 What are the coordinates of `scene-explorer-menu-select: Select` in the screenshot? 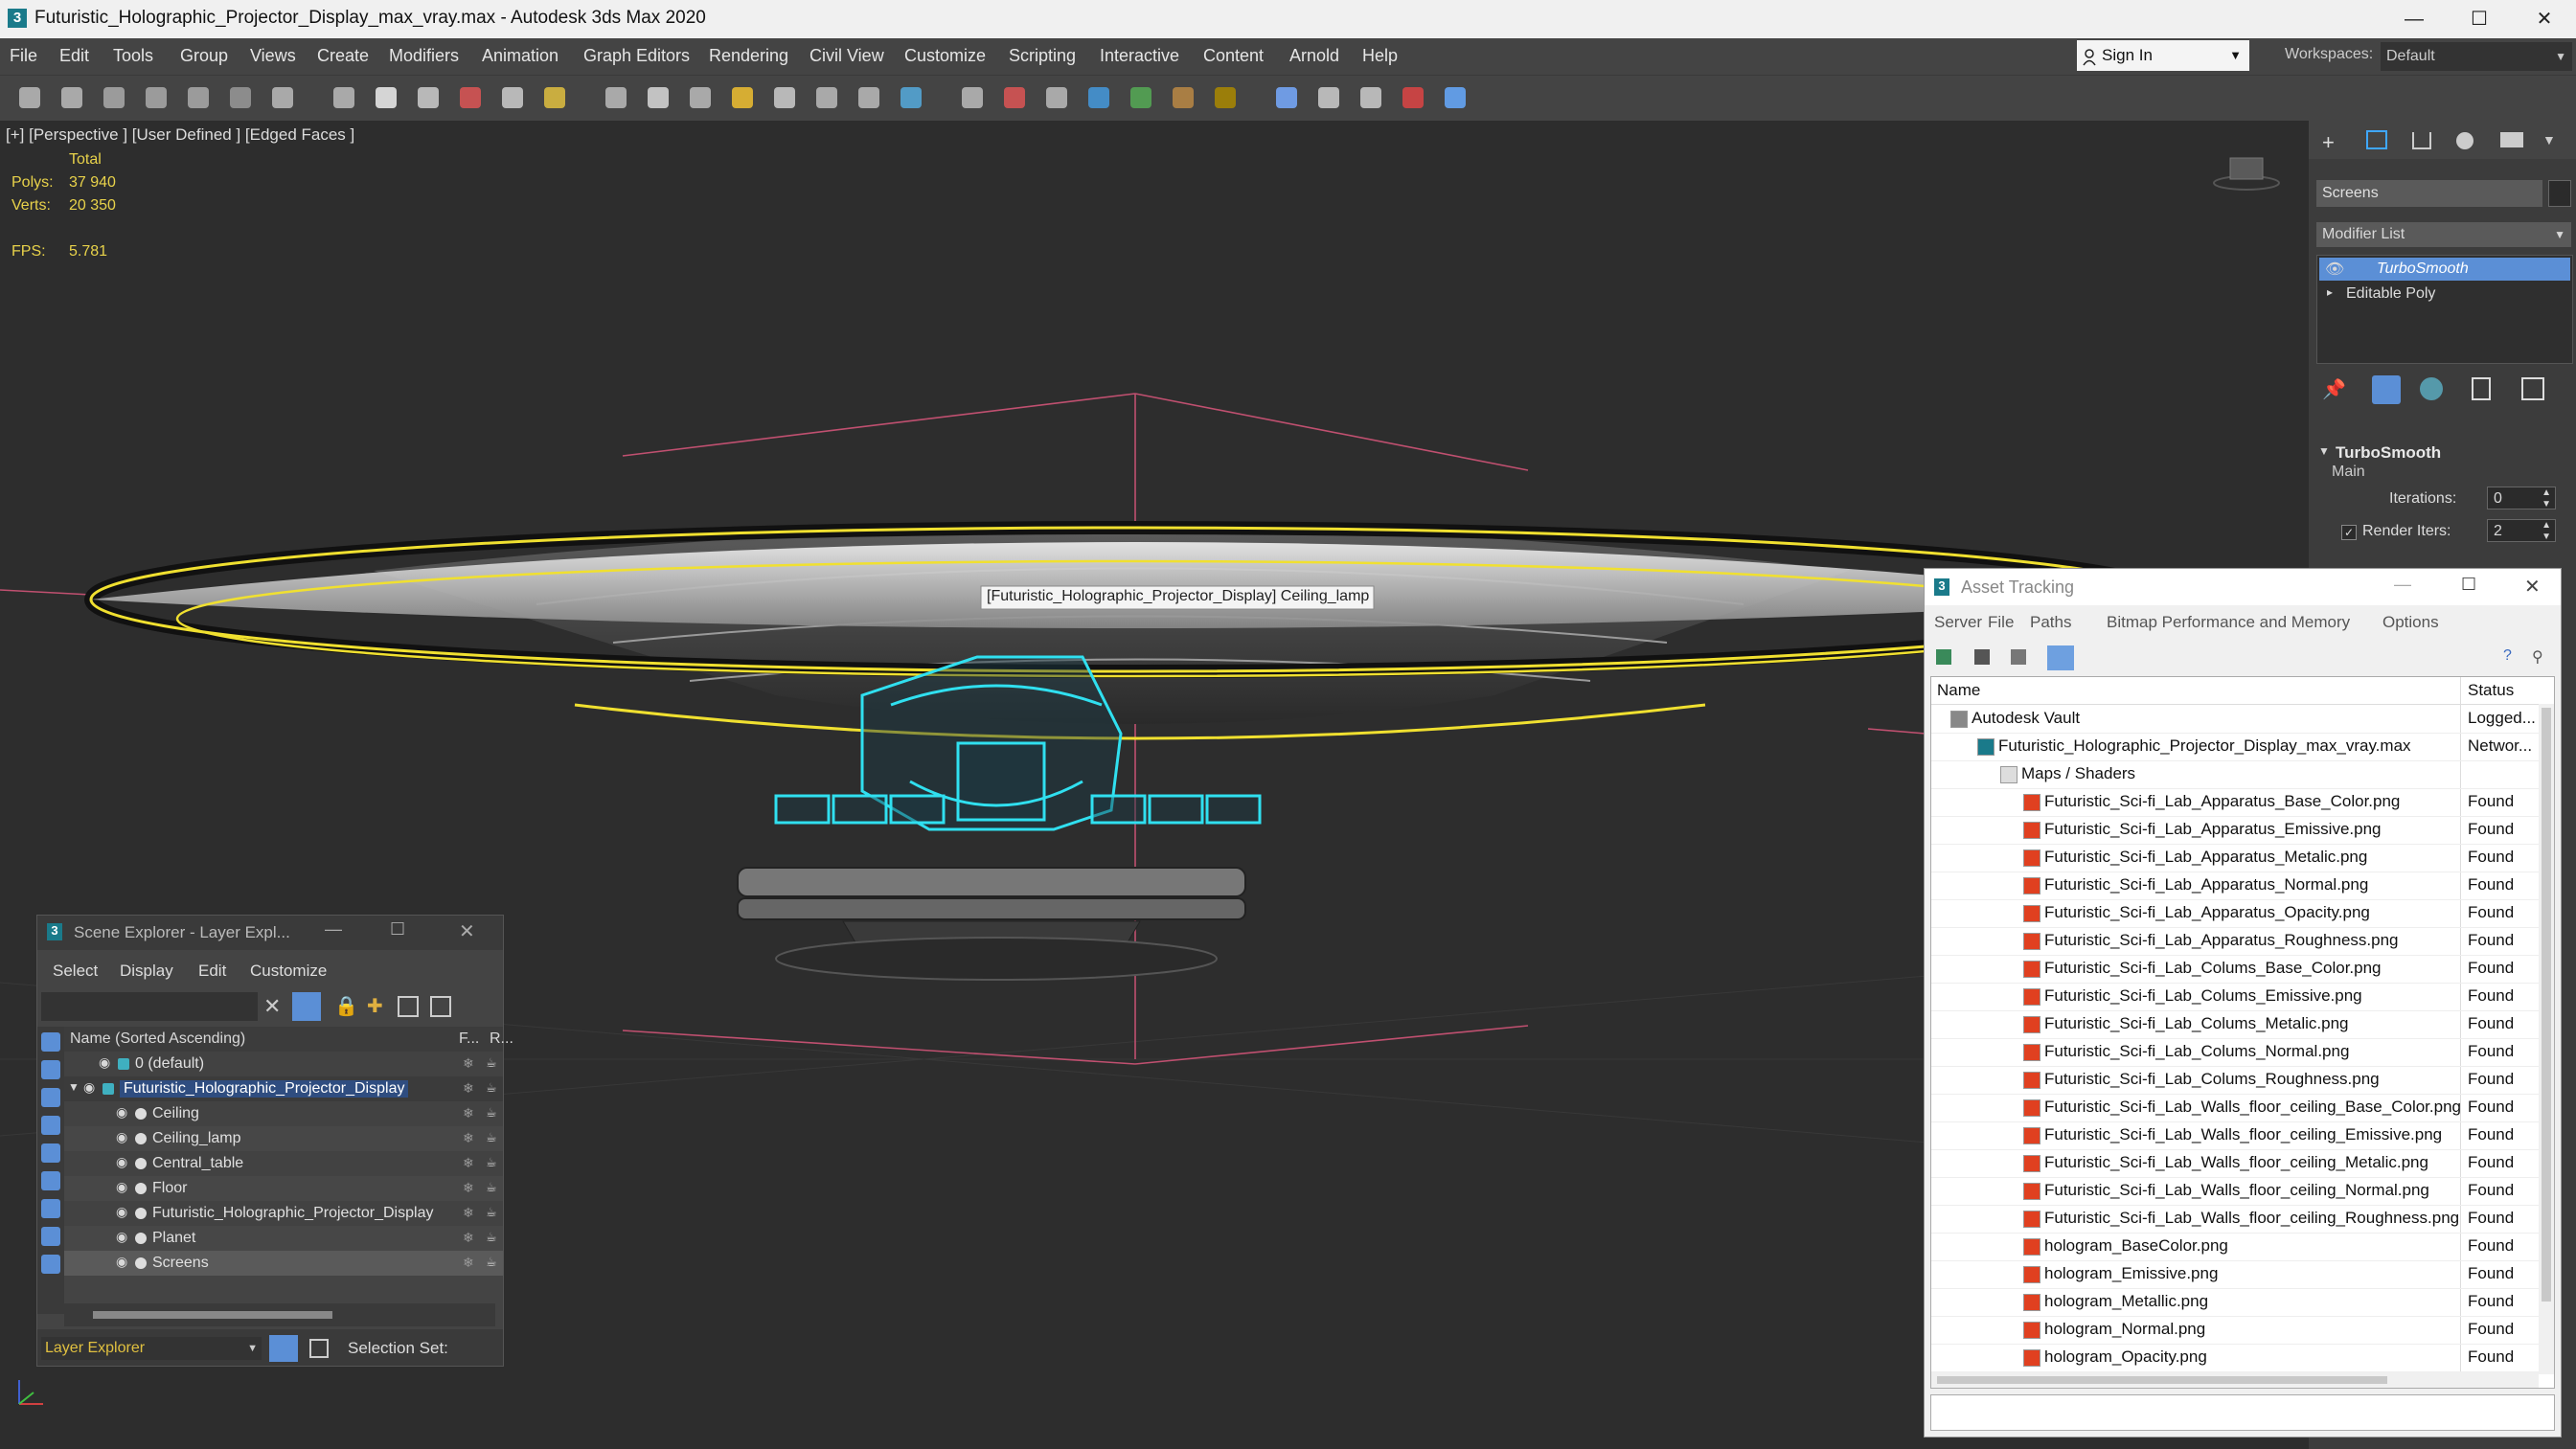 It's located at (76, 971).